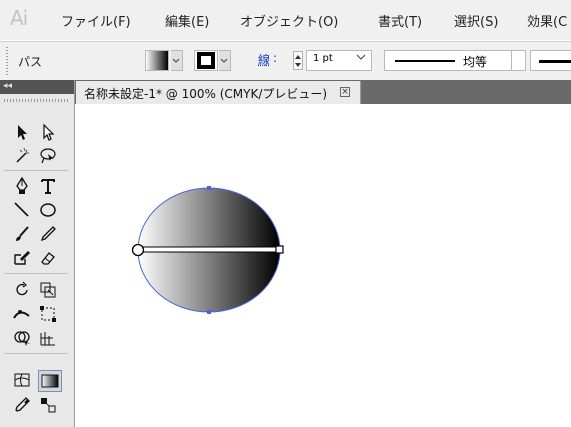 The width and height of the screenshot is (571, 427). What do you see at coordinates (475, 62) in the screenshot?
I see `stroke-profile-label: 均等` at bounding box center [475, 62].